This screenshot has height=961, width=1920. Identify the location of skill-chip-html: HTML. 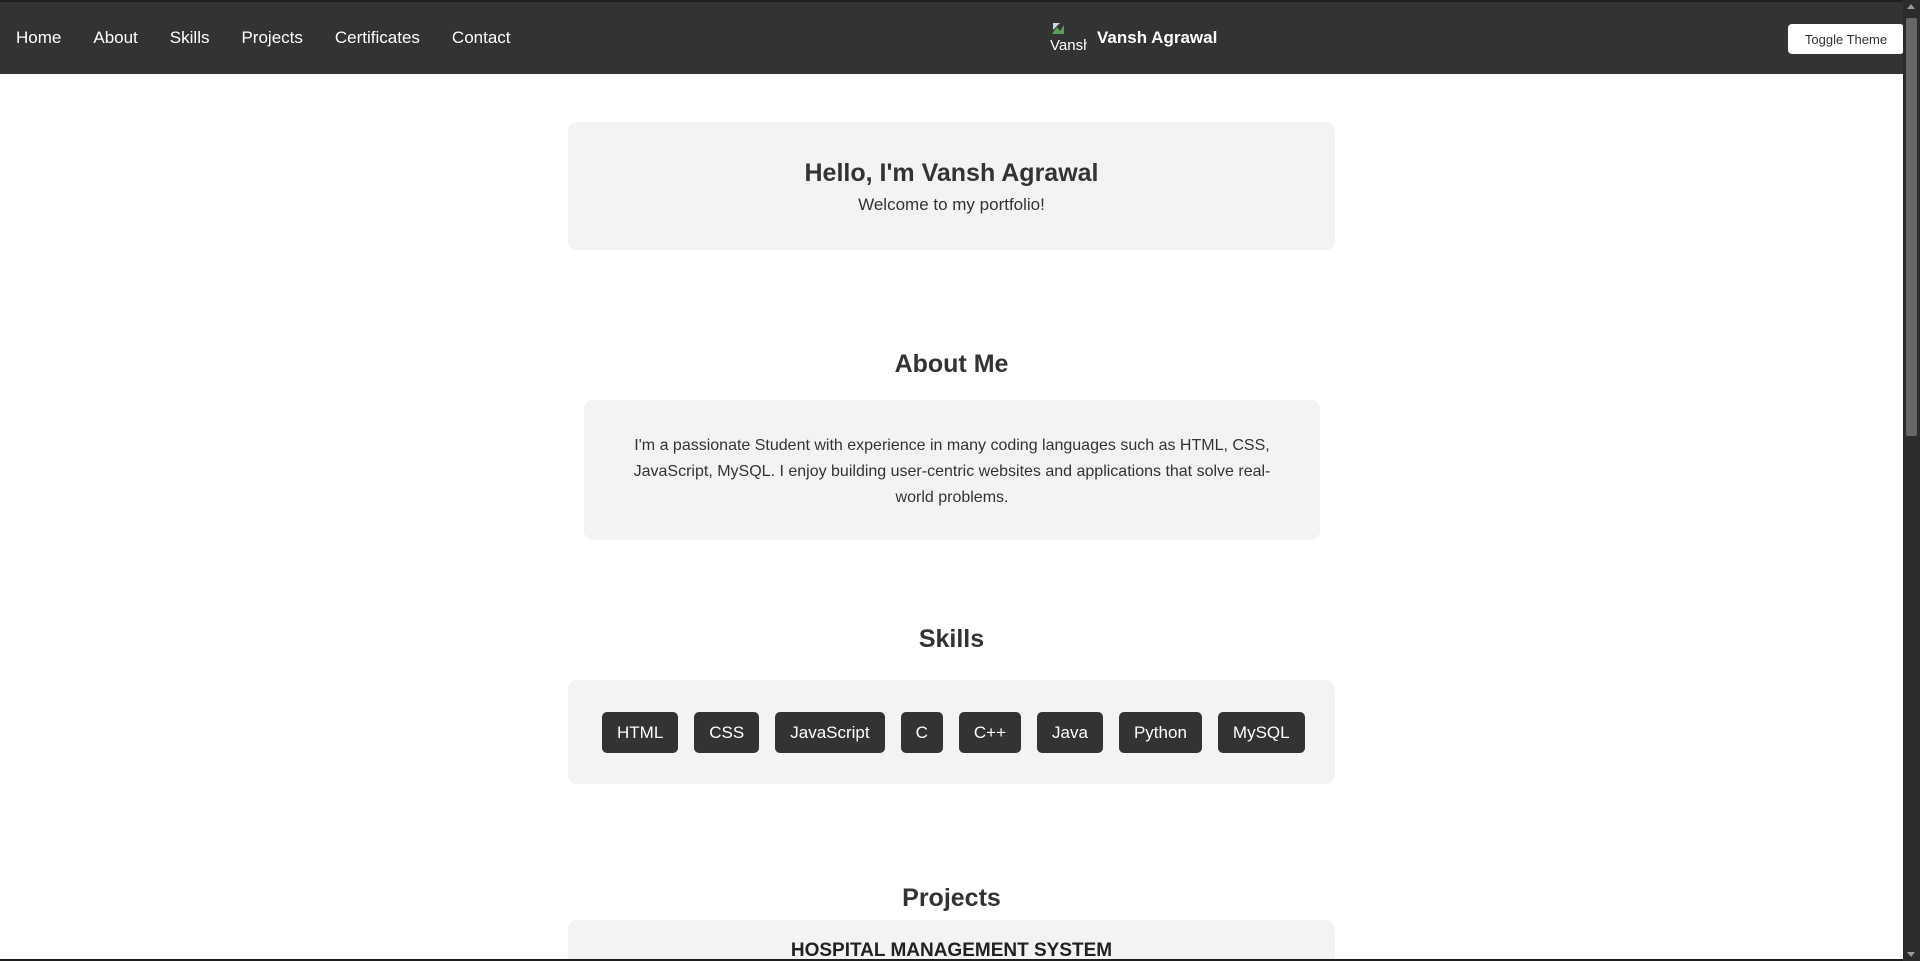
(640, 732).